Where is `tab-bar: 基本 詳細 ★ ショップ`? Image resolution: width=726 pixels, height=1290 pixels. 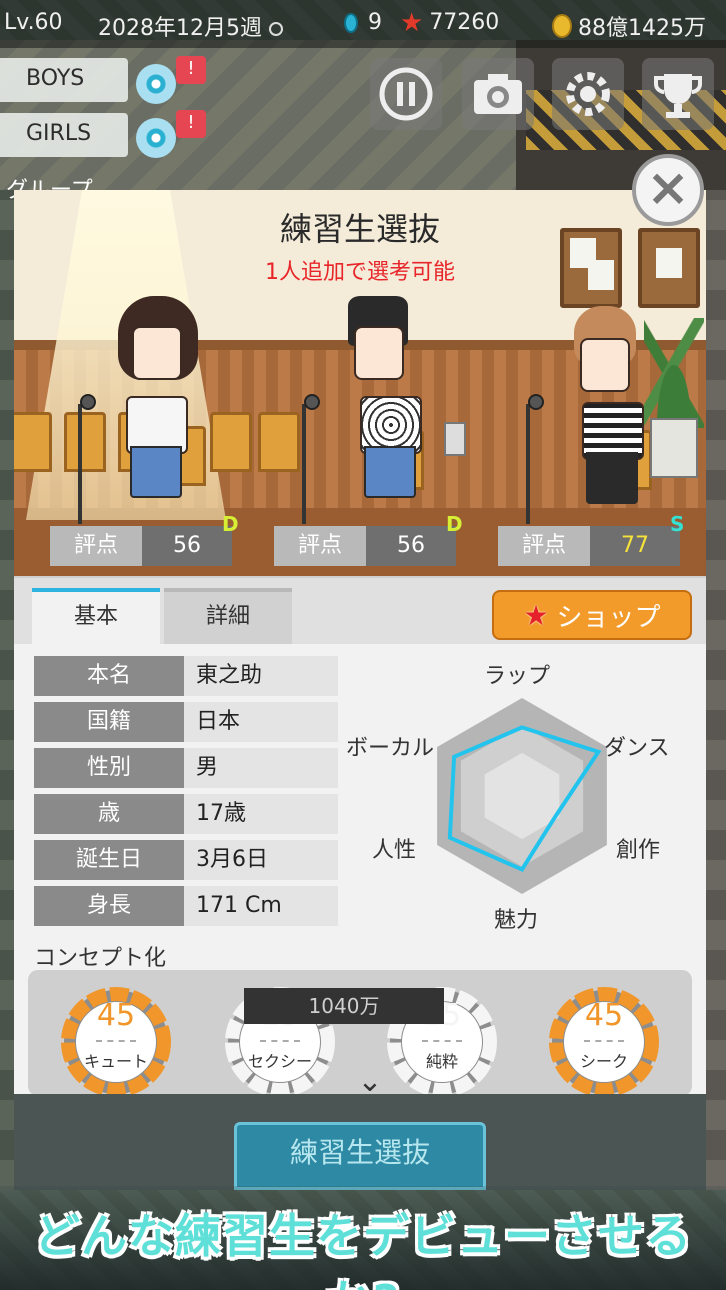
tab-bar: 基本 詳細 ★ ショップ is located at coordinates (360, 611).